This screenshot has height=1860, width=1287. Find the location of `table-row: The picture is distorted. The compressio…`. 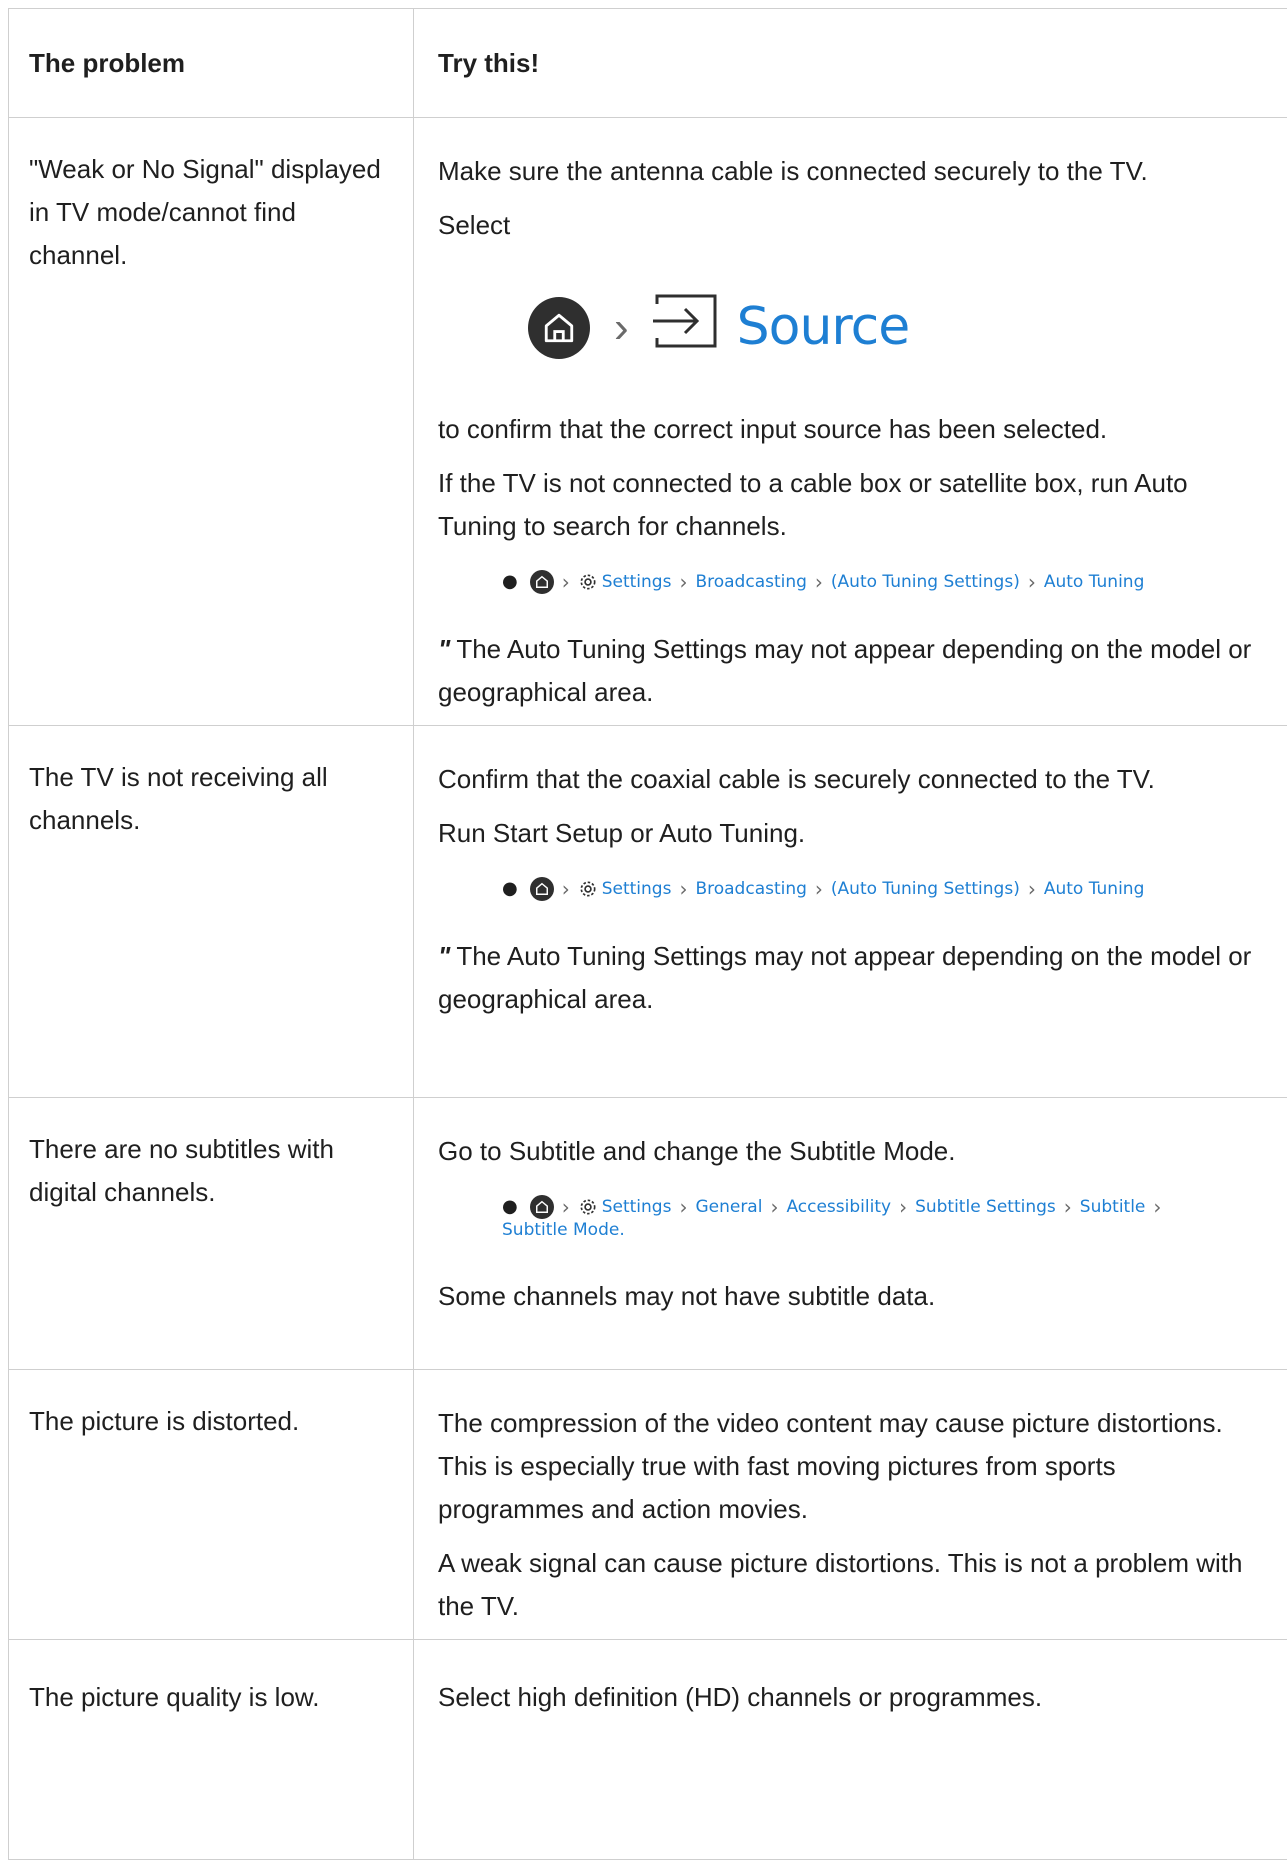

table-row: The picture is distorted. The compressio… is located at coordinates (648, 1505).